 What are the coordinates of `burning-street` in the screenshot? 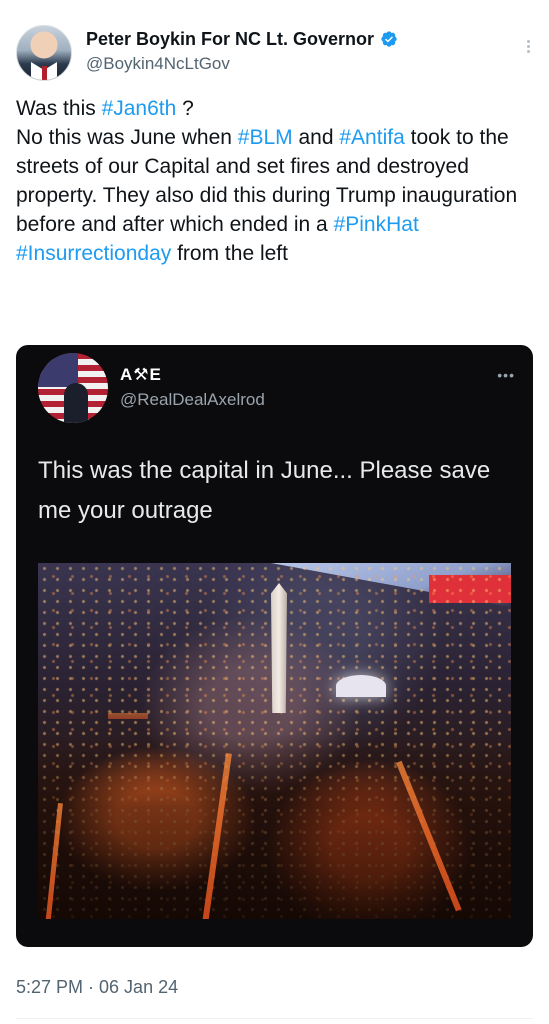 It's located at (128, 716).